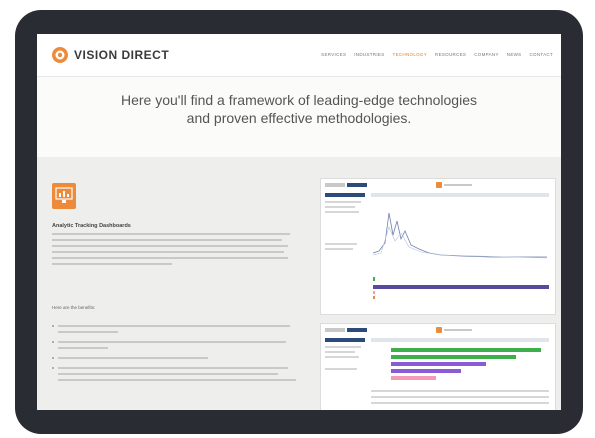 The image size is (595, 438). I want to click on vision-direct-logo-icon, so click(60, 55).